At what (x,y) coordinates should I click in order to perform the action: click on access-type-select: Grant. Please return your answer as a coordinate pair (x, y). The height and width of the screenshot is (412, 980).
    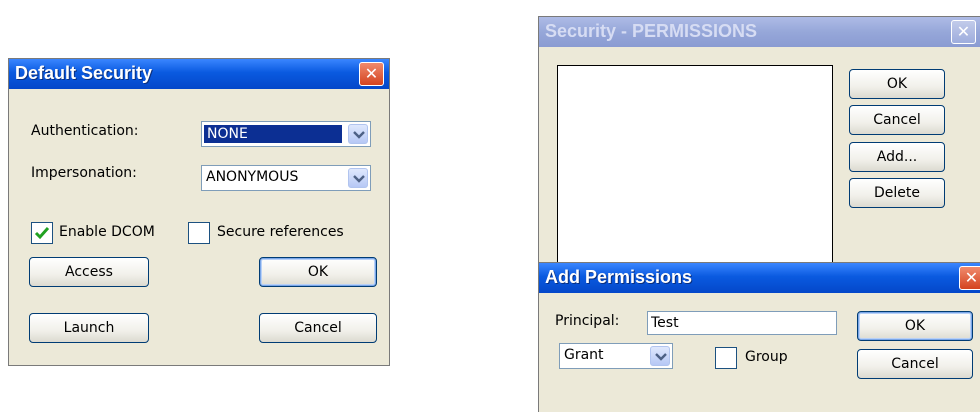
    Looking at the image, I should click on (616, 356).